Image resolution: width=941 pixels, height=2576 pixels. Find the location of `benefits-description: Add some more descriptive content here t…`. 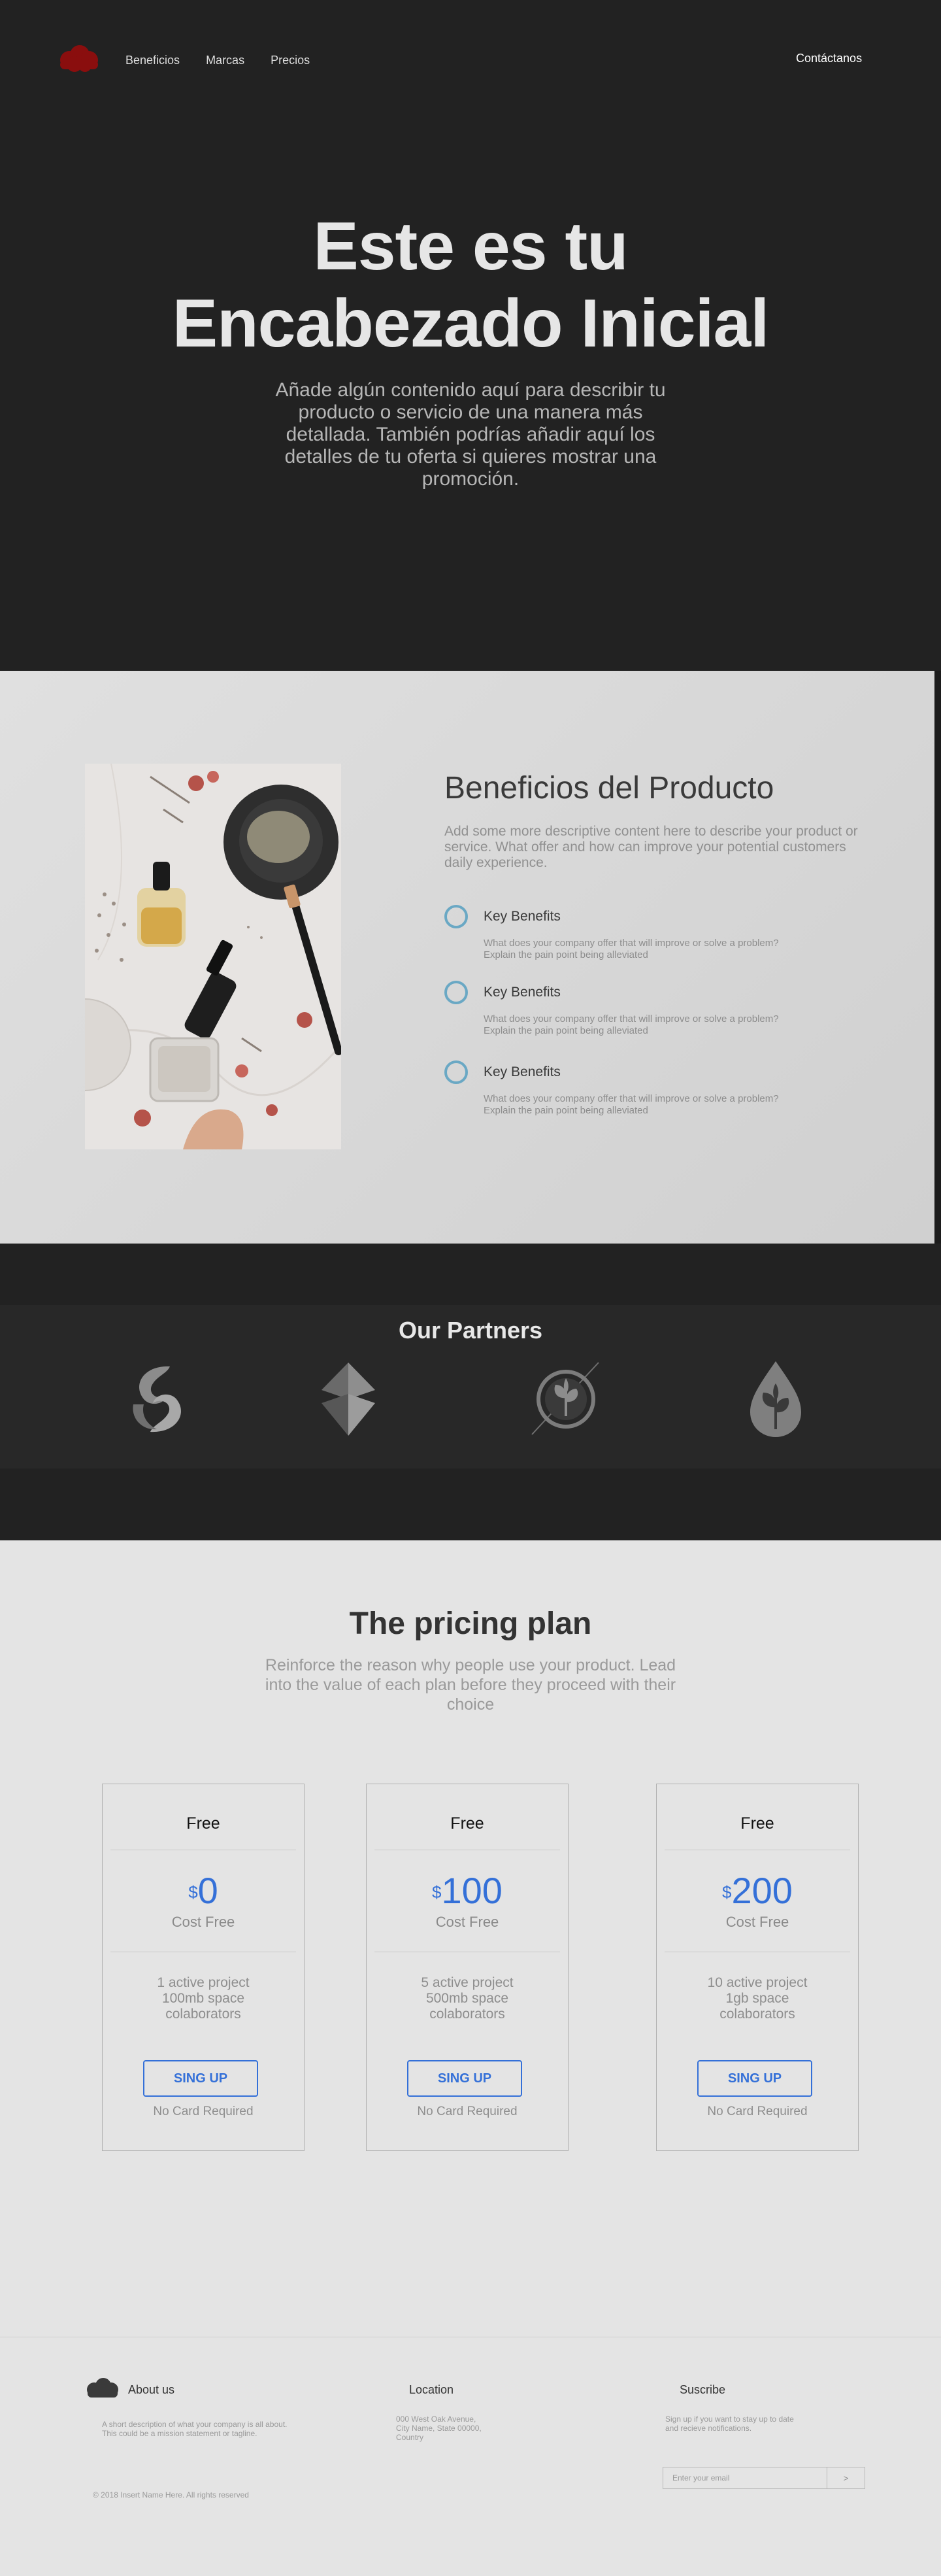

benefits-description: Add some more descriptive content here t… is located at coordinates (651, 847).